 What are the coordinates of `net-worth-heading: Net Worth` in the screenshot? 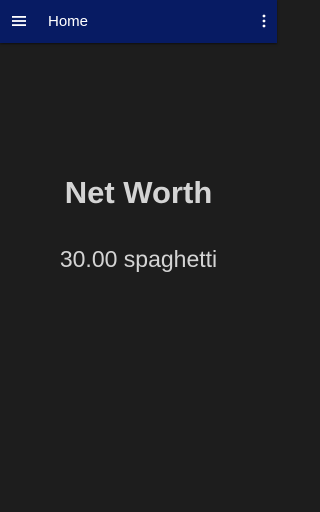 It's located at (138, 192).